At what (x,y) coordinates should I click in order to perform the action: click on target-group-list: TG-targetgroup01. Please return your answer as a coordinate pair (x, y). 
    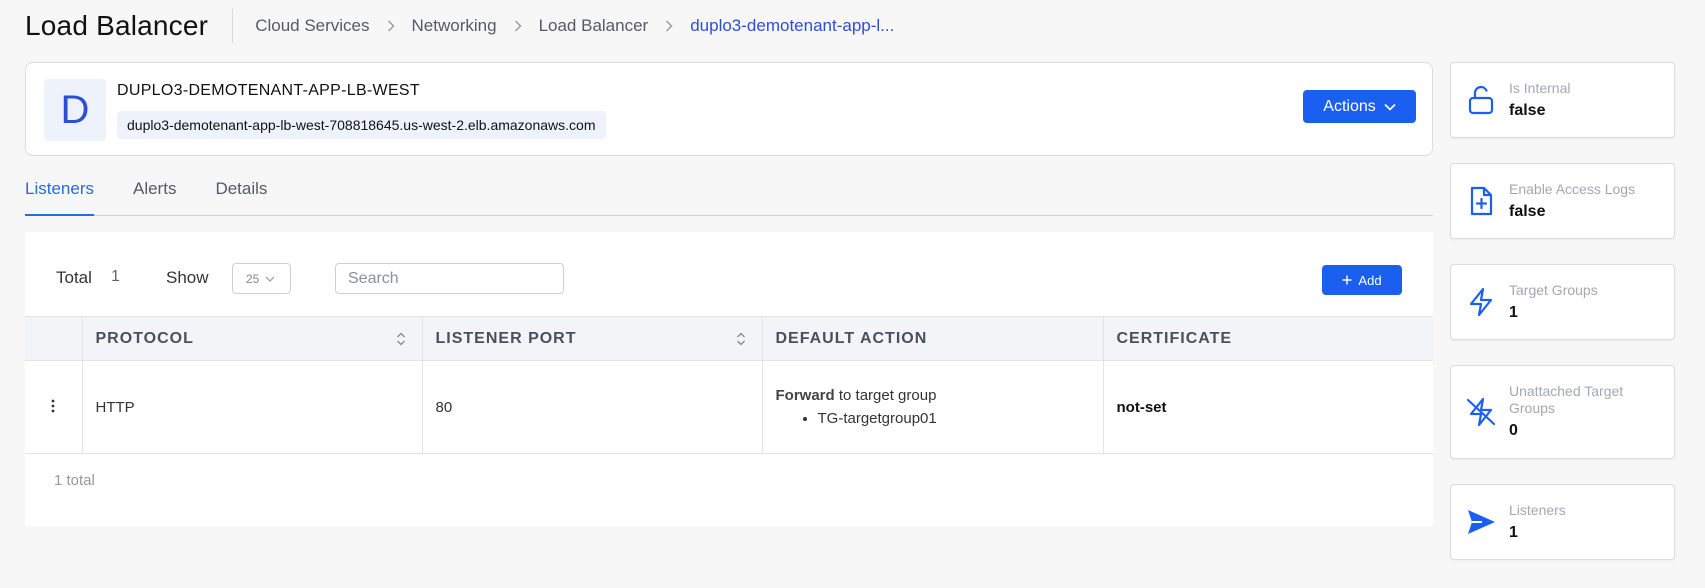
    Looking at the image, I should click on (939, 418).